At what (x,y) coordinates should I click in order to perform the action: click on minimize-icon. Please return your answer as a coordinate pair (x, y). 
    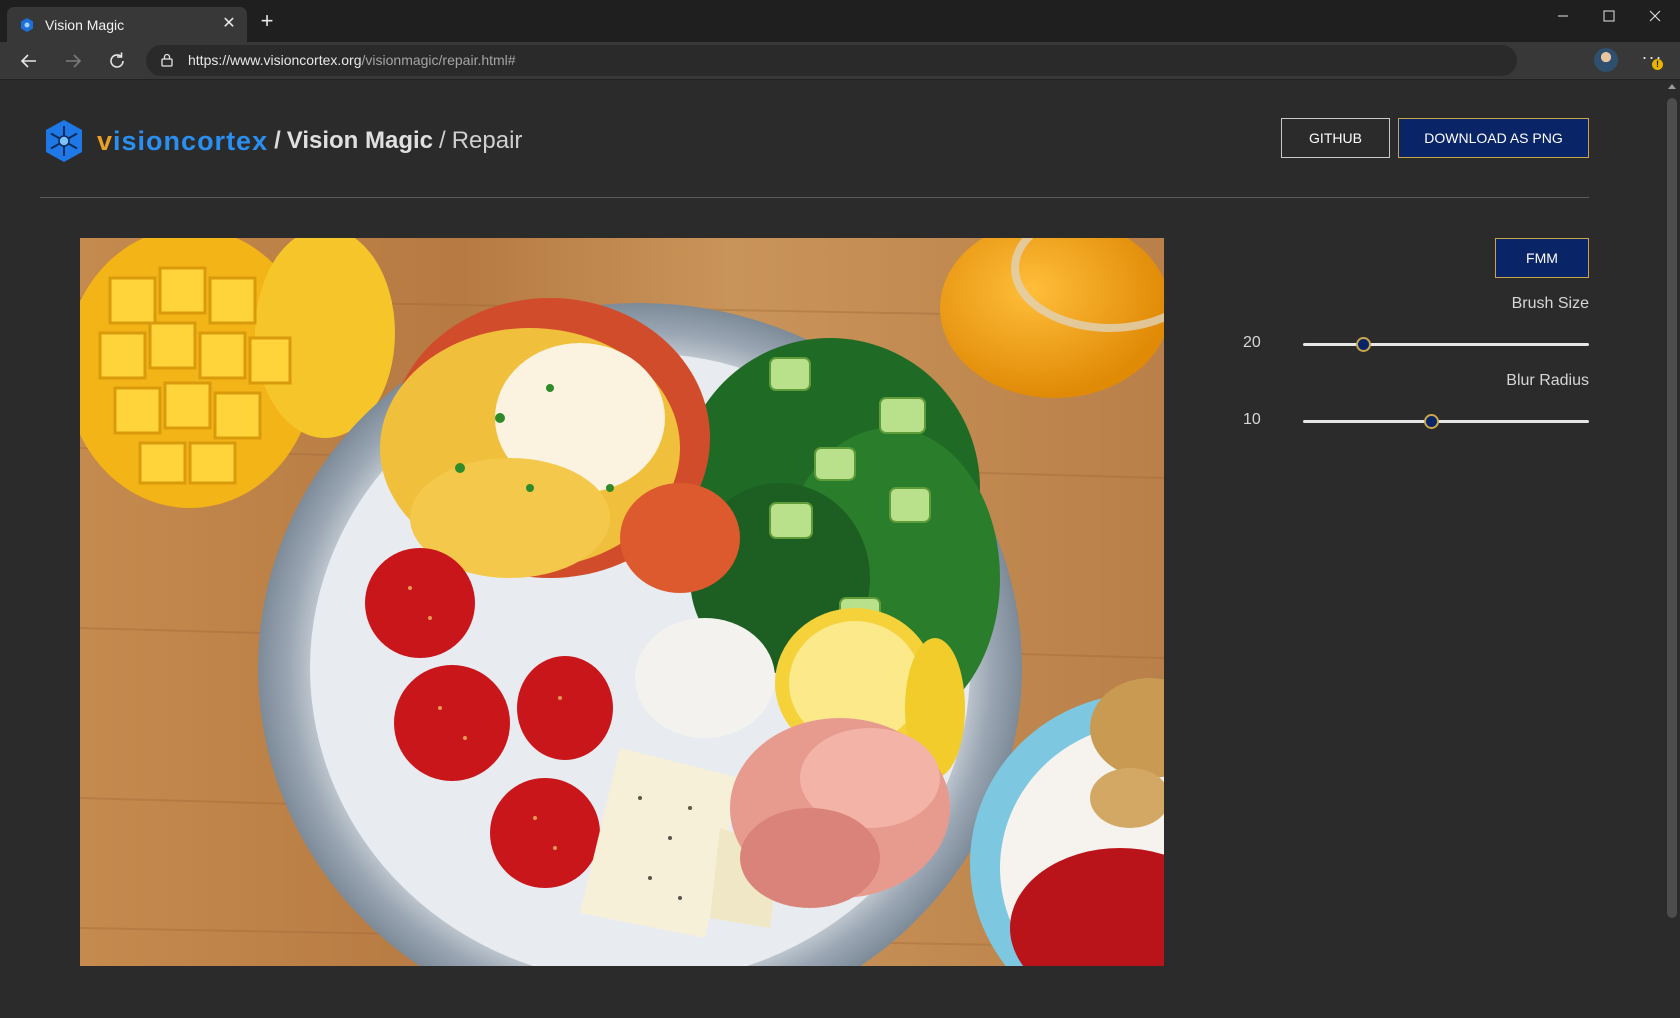
    Looking at the image, I should click on (1563, 16).